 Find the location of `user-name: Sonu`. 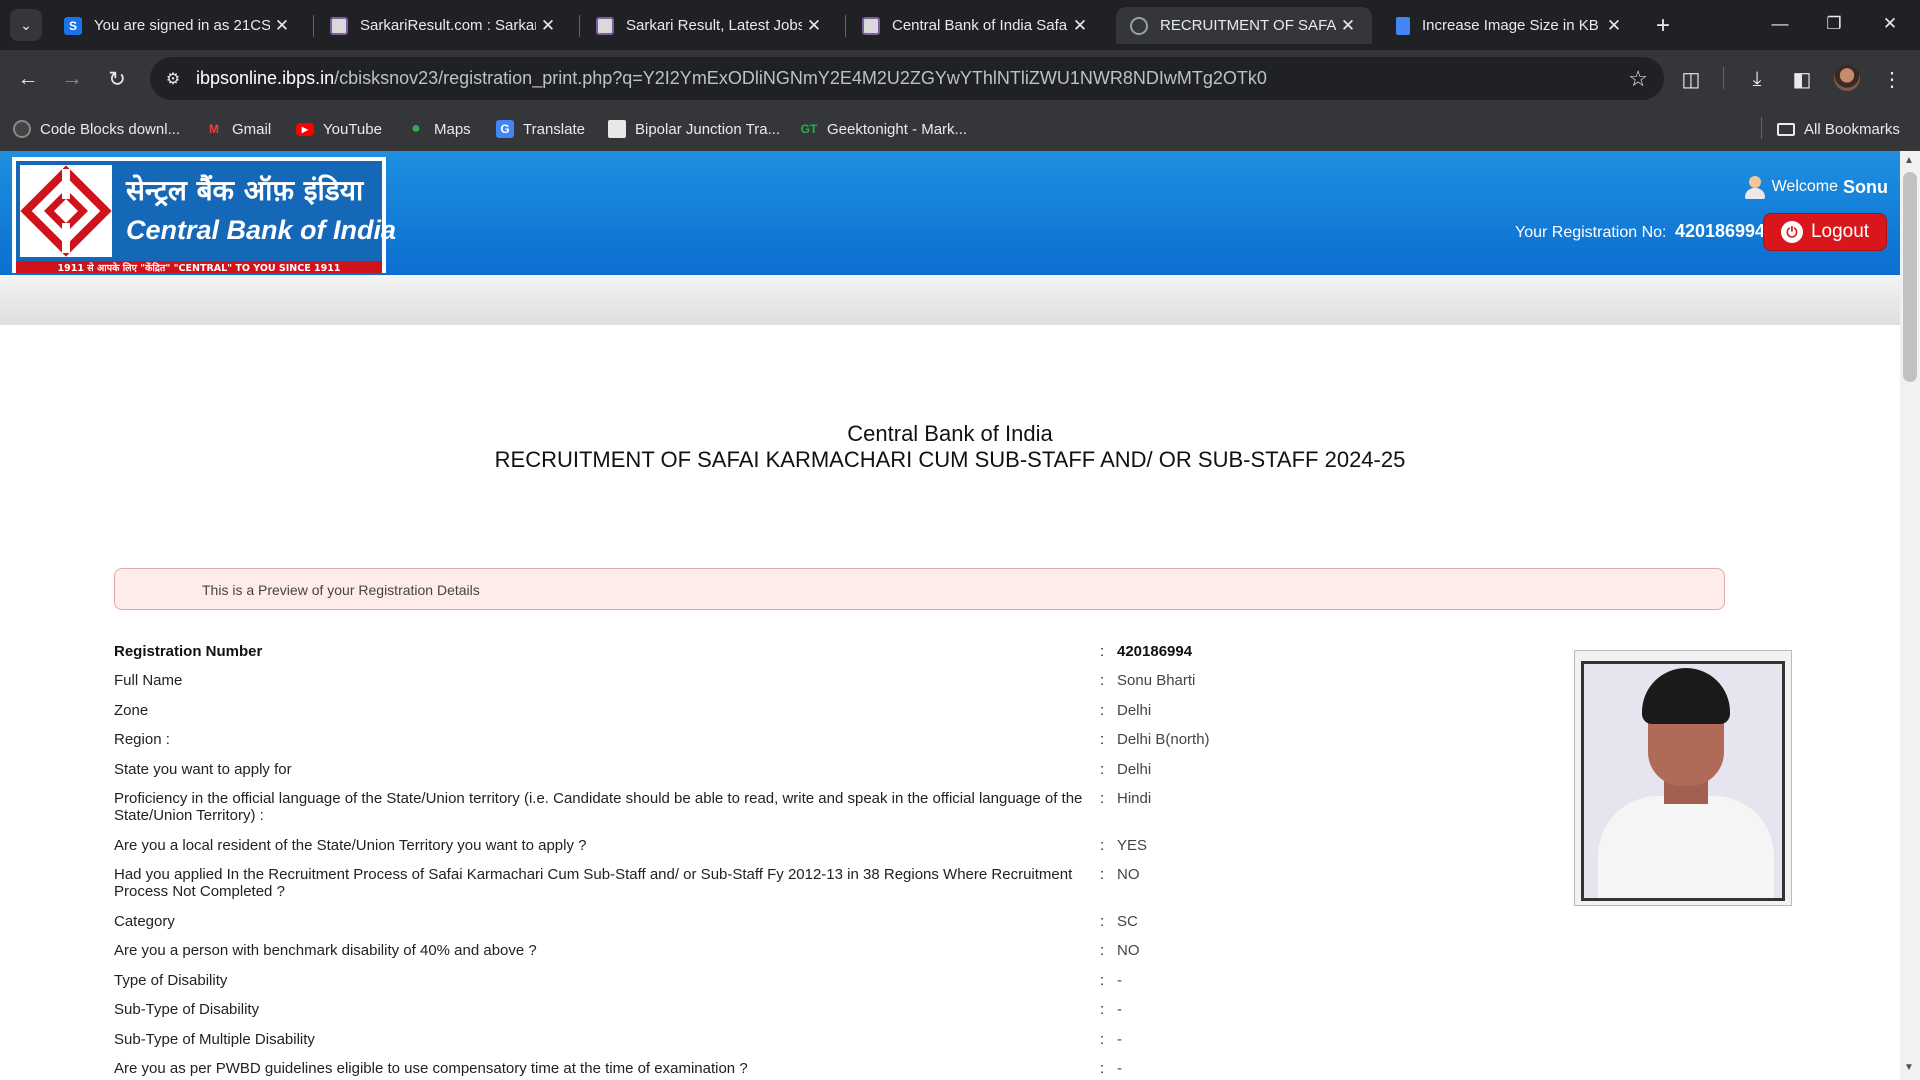

user-name: Sonu is located at coordinates (1865, 186).